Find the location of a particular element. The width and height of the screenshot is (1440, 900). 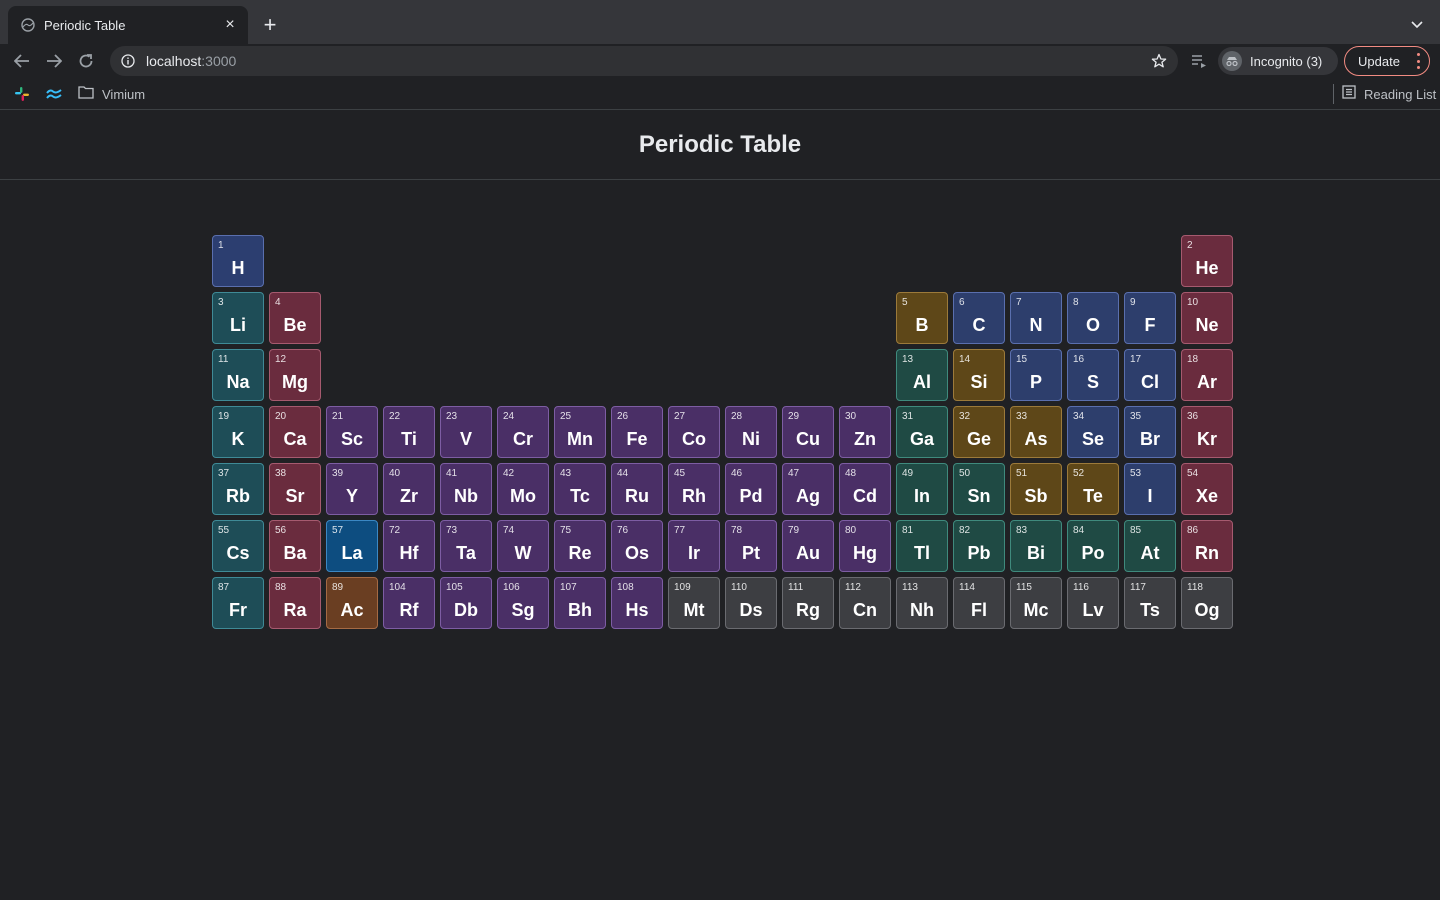

site-info-icon is located at coordinates (128, 61).